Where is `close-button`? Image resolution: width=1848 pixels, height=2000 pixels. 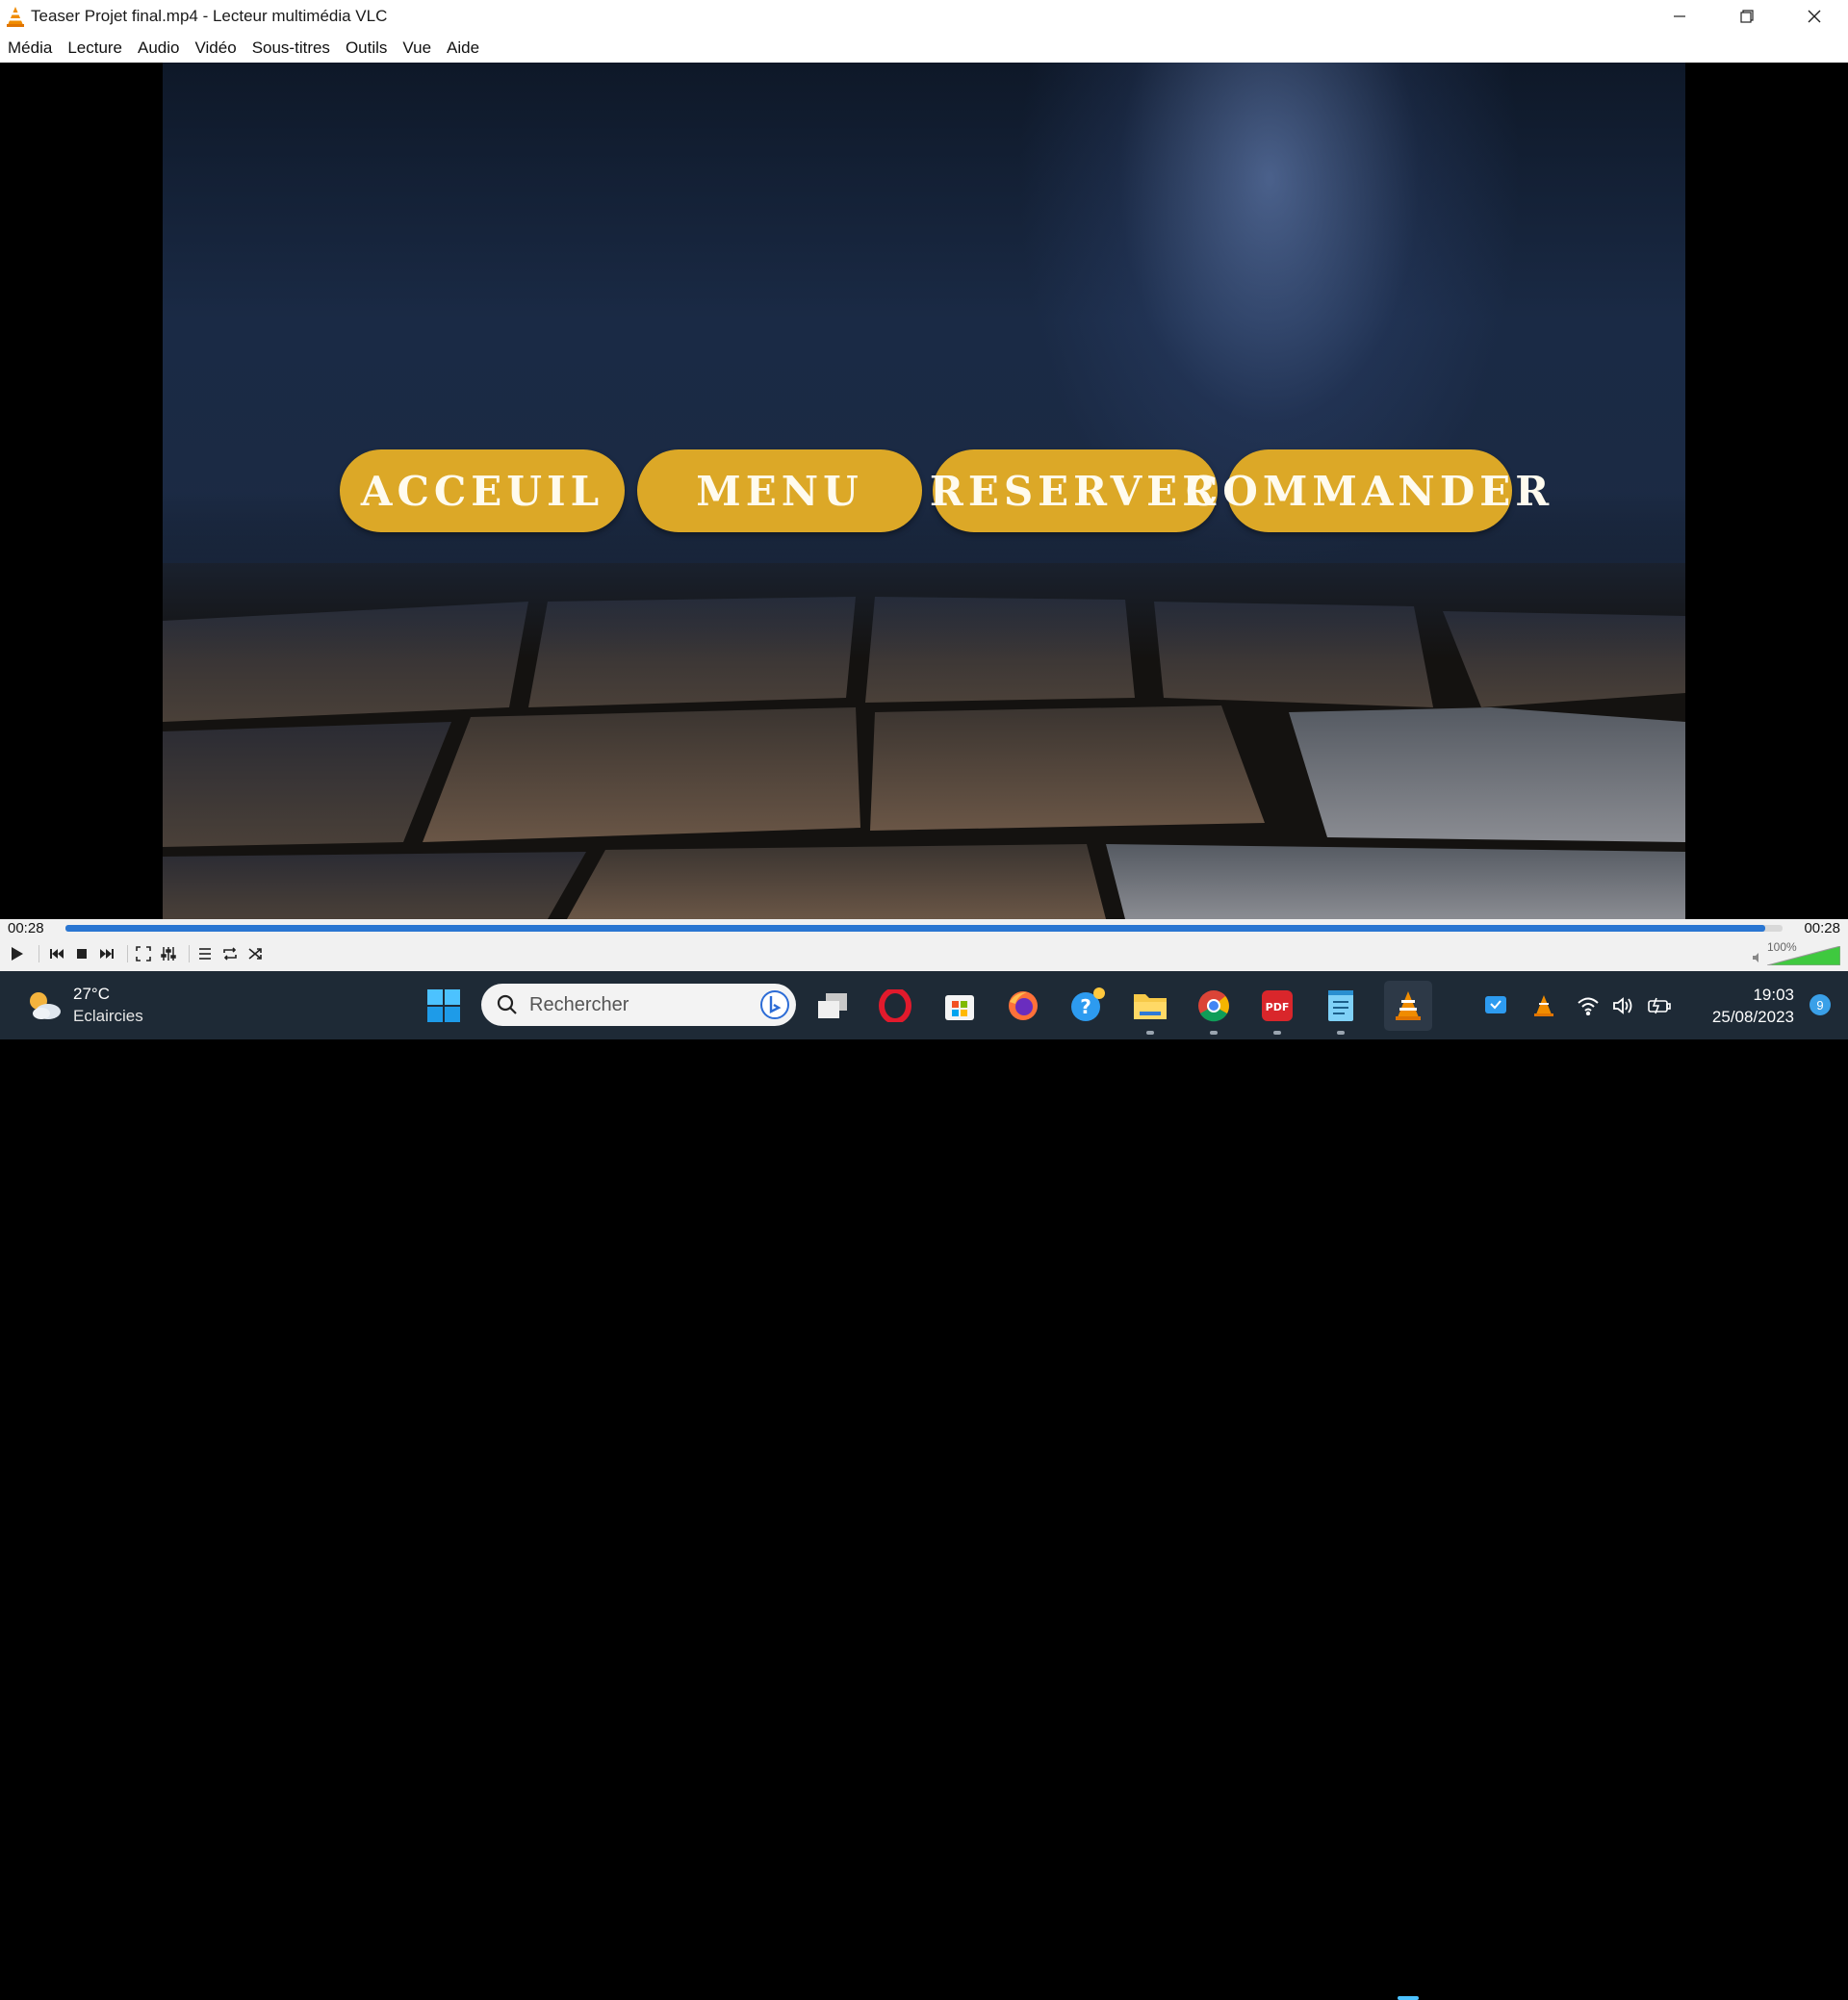 close-button is located at coordinates (1814, 16).